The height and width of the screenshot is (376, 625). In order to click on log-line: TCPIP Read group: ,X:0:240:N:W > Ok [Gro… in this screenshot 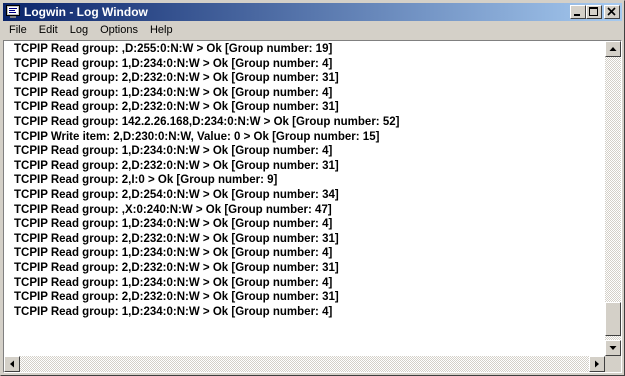, I will do `click(173, 209)`.